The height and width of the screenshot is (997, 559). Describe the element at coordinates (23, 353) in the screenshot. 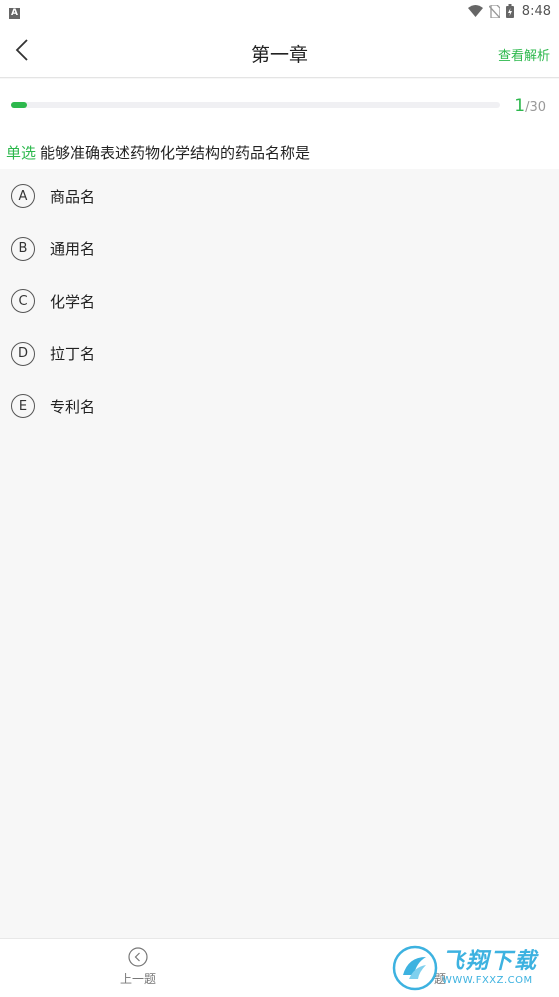

I see `option-letter: D` at that location.